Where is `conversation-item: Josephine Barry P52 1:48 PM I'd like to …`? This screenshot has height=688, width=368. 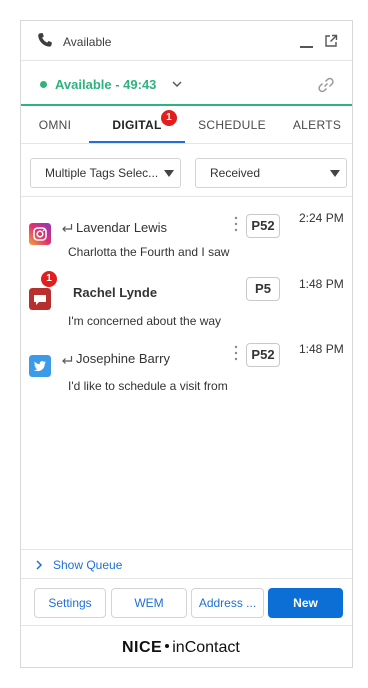 conversation-item: Josephine Barry P52 1:48 PM I'd like to … is located at coordinates (186, 369).